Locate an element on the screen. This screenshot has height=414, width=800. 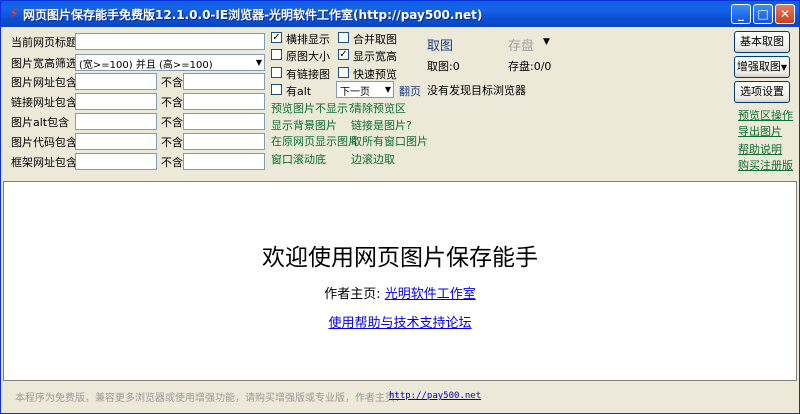
has-link-checkbox is located at coordinates (276, 72).